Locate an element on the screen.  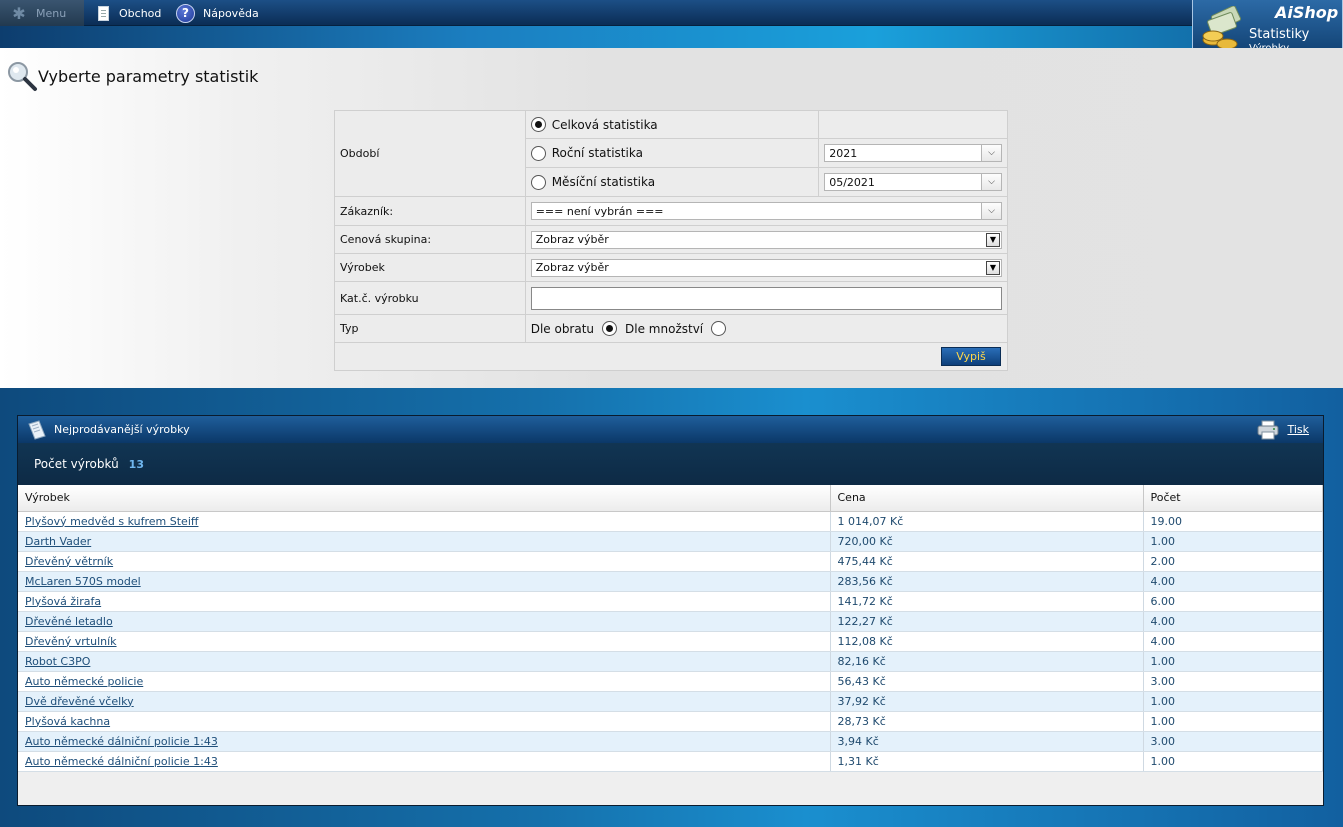
product-link: Dřevěný vrtulník is located at coordinates (71, 641).